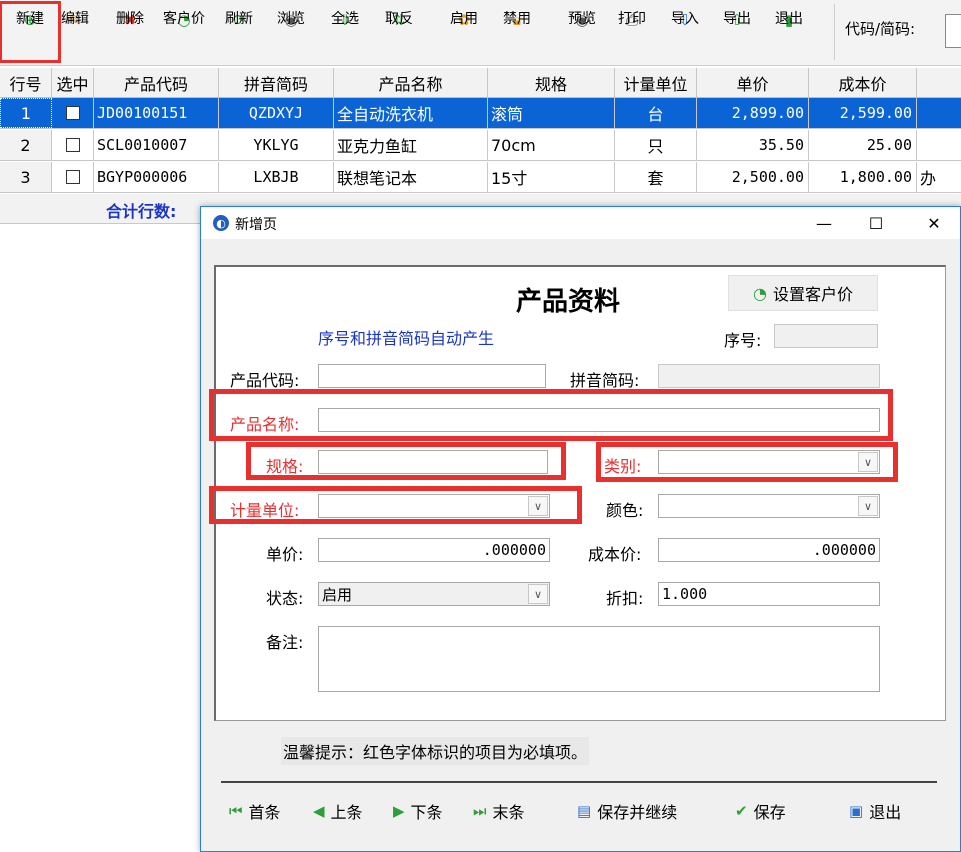 The height and width of the screenshot is (852, 961). I want to click on cell-product-code: BGYP000006, so click(156, 177).